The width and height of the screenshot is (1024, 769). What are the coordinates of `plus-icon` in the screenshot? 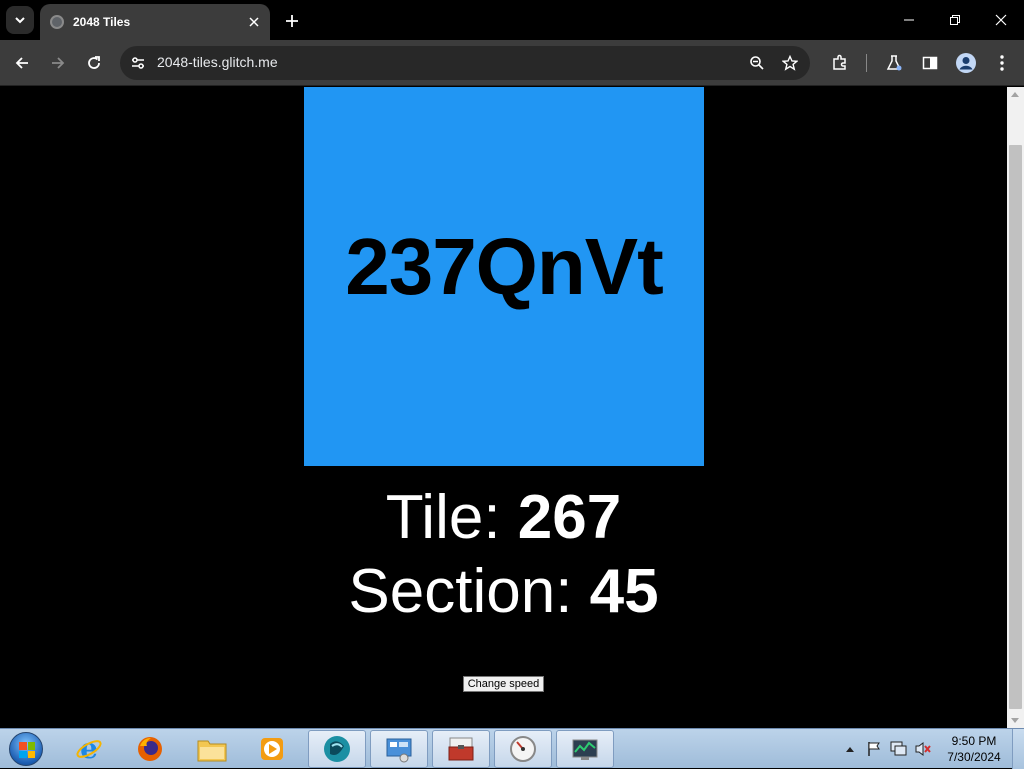 It's located at (292, 21).